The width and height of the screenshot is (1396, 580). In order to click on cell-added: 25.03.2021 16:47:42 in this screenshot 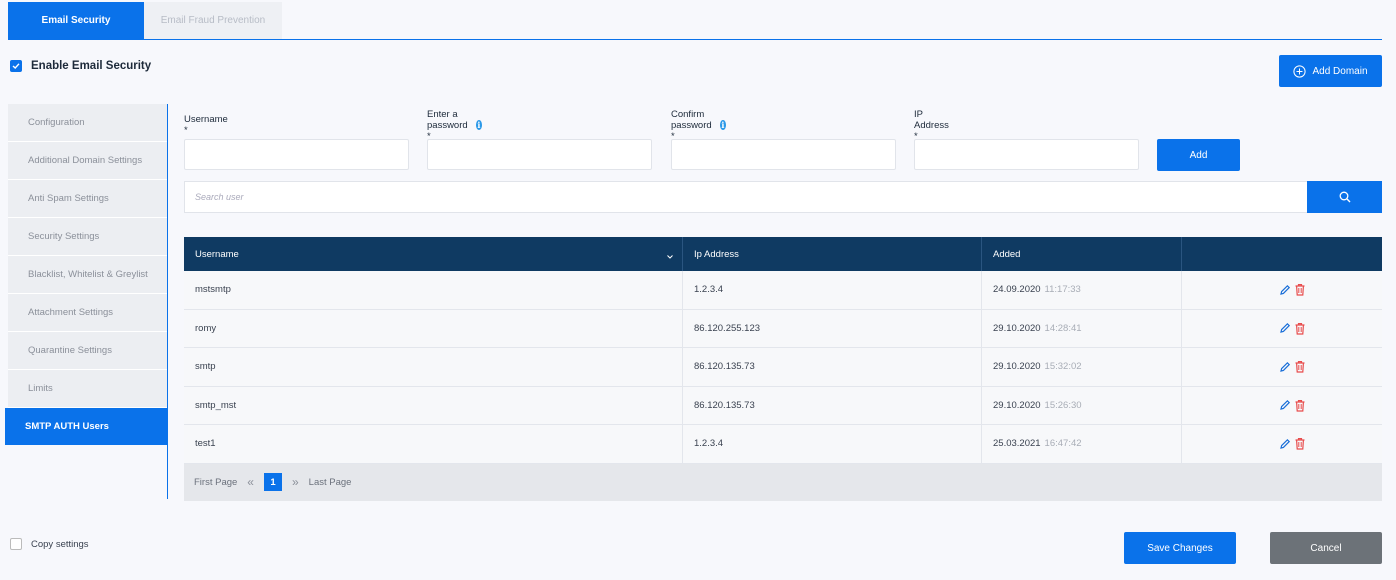, I will do `click(1082, 444)`.